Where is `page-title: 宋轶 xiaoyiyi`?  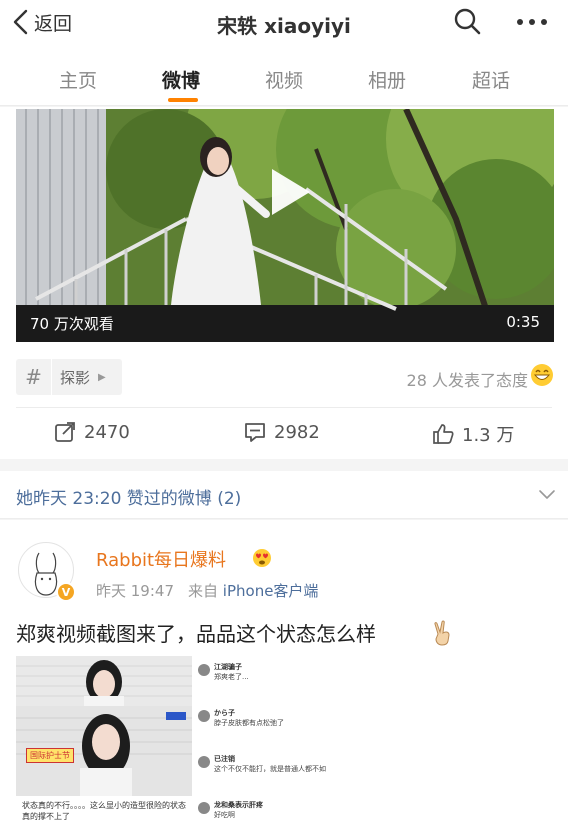
page-title: 宋轶 xiaoyiyi is located at coordinates (284, 26).